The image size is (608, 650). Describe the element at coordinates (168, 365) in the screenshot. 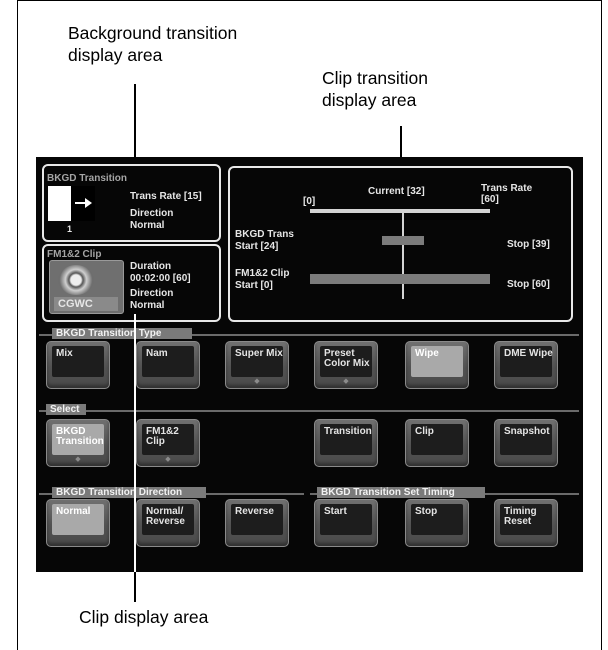

I see `nam-button: Nam` at that location.